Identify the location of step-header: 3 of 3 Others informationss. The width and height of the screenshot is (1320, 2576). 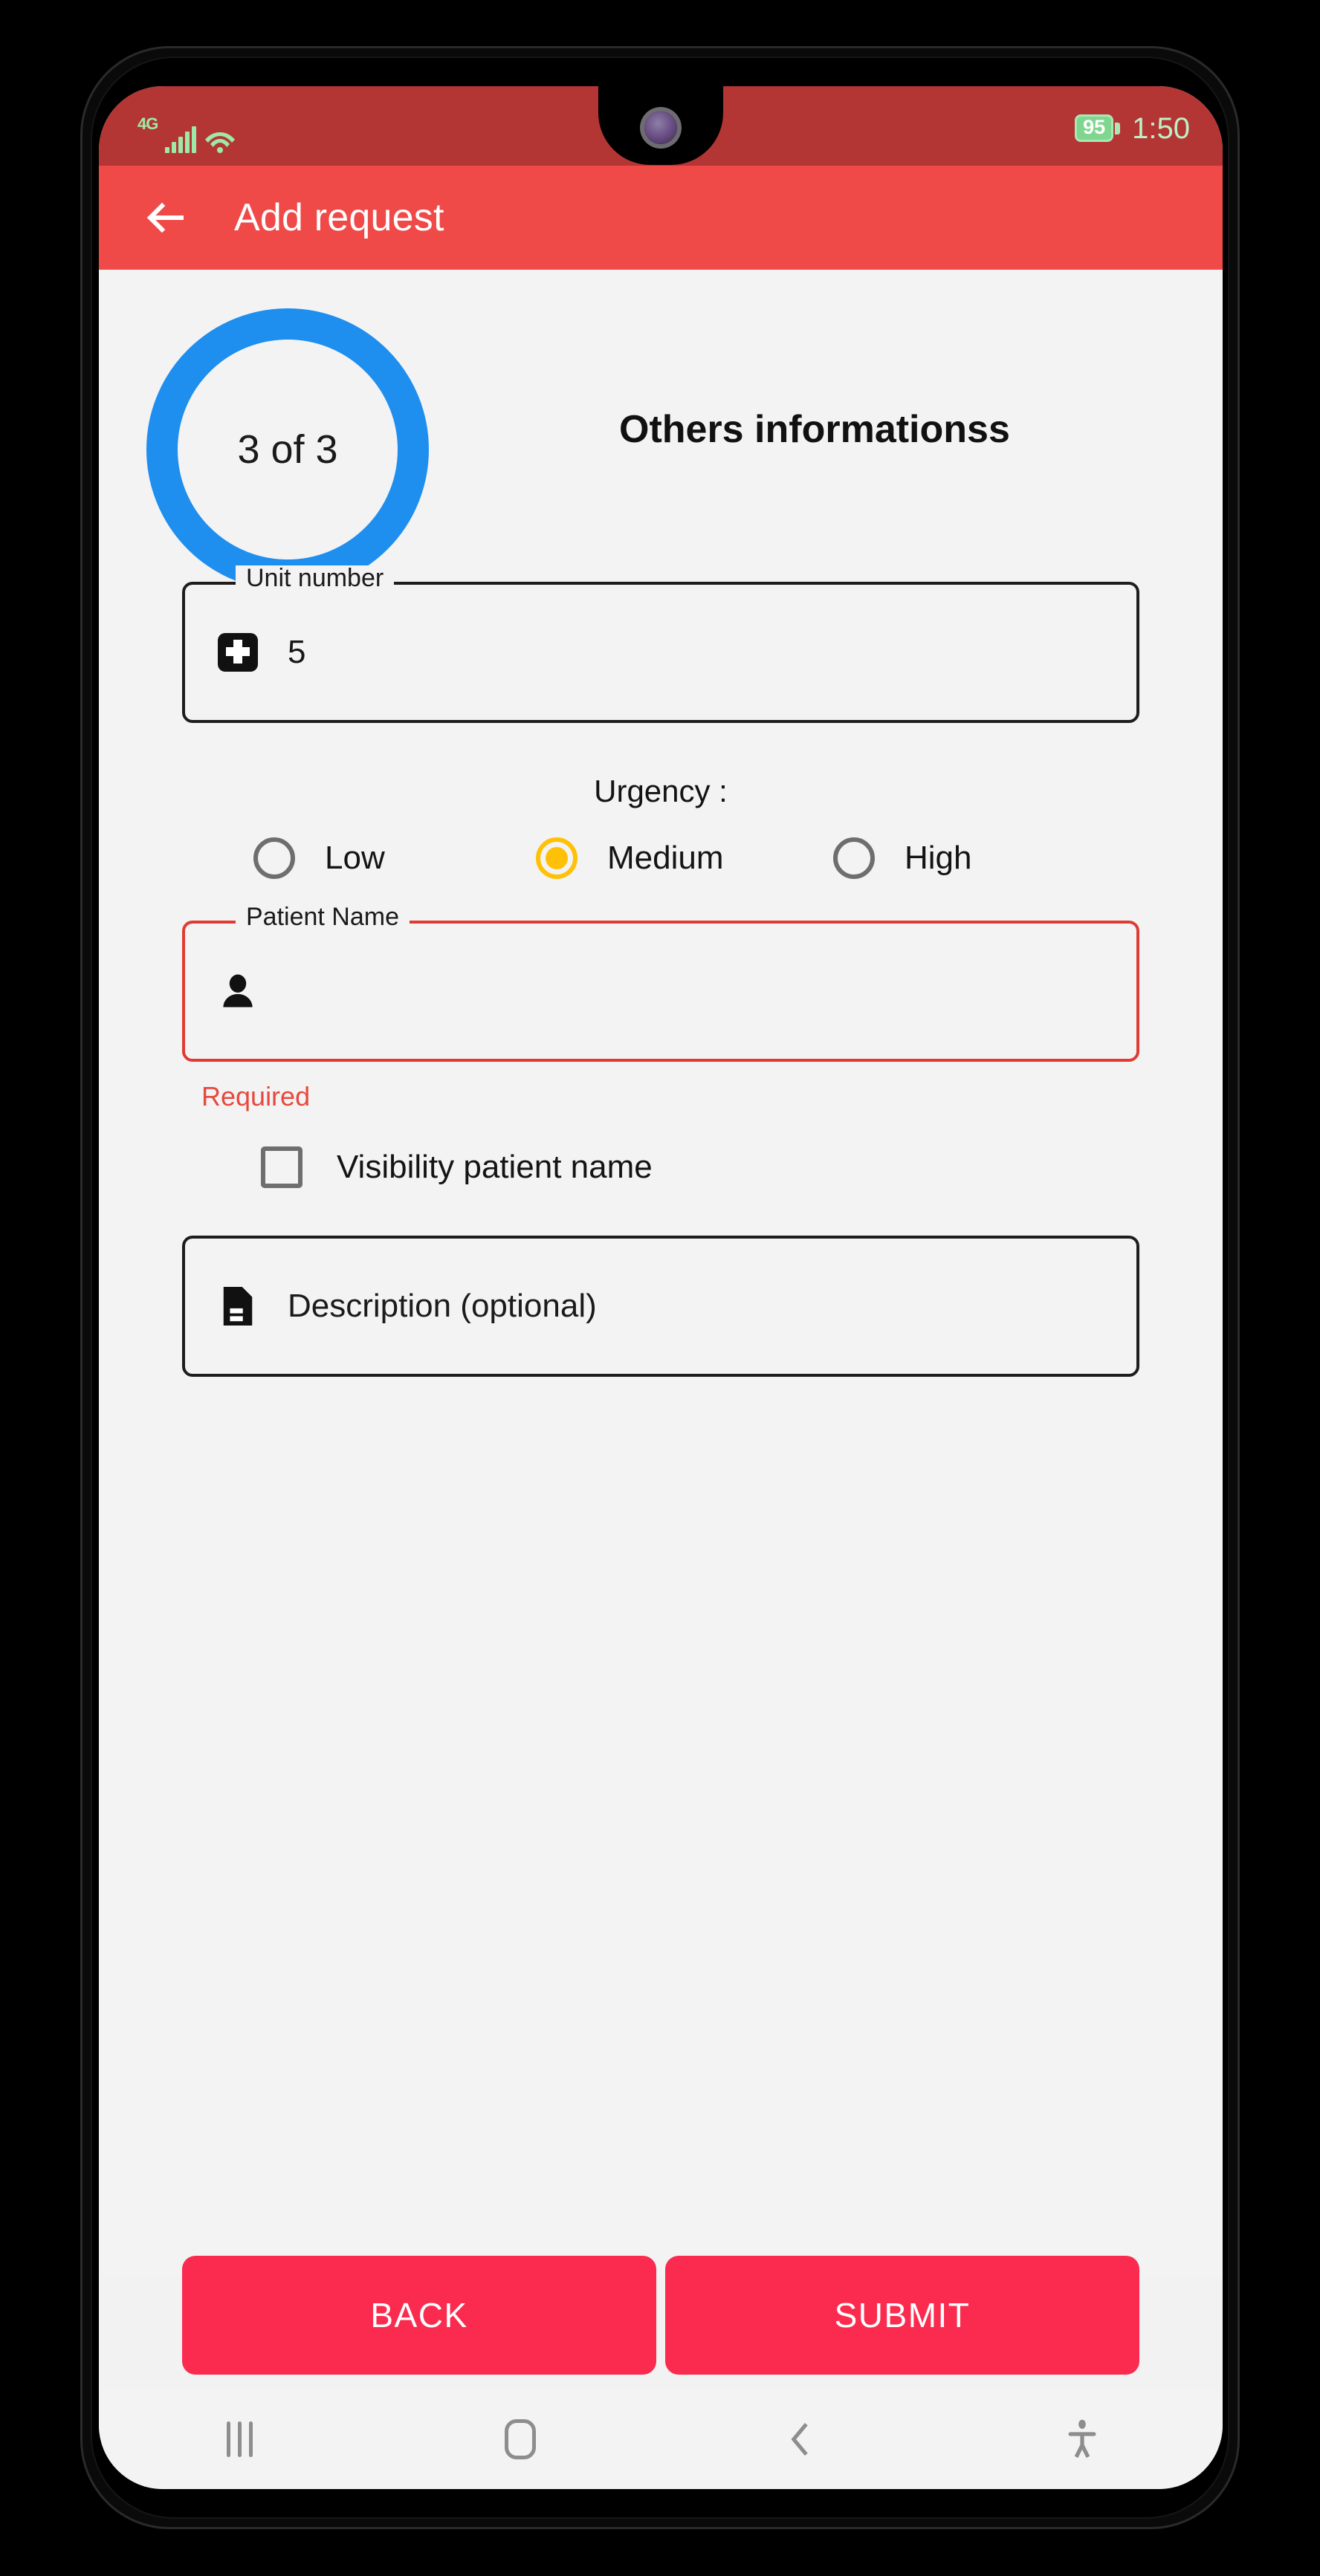
(661, 430).